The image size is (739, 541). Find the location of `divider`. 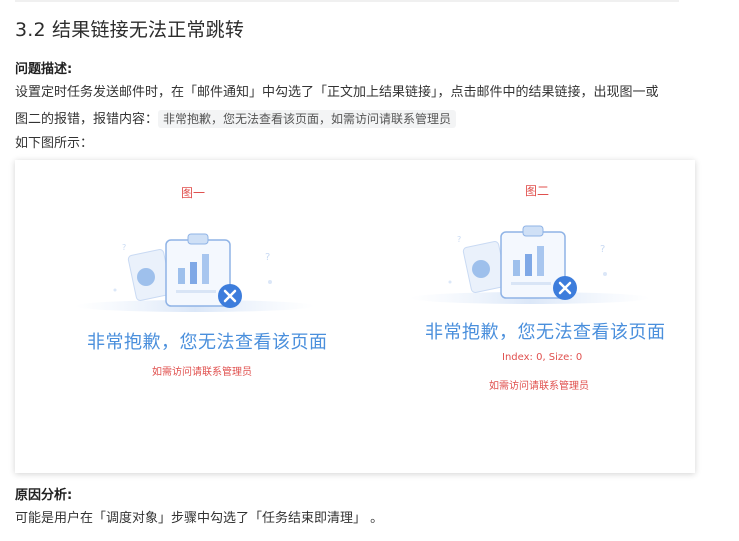

divider is located at coordinates (347, 1).